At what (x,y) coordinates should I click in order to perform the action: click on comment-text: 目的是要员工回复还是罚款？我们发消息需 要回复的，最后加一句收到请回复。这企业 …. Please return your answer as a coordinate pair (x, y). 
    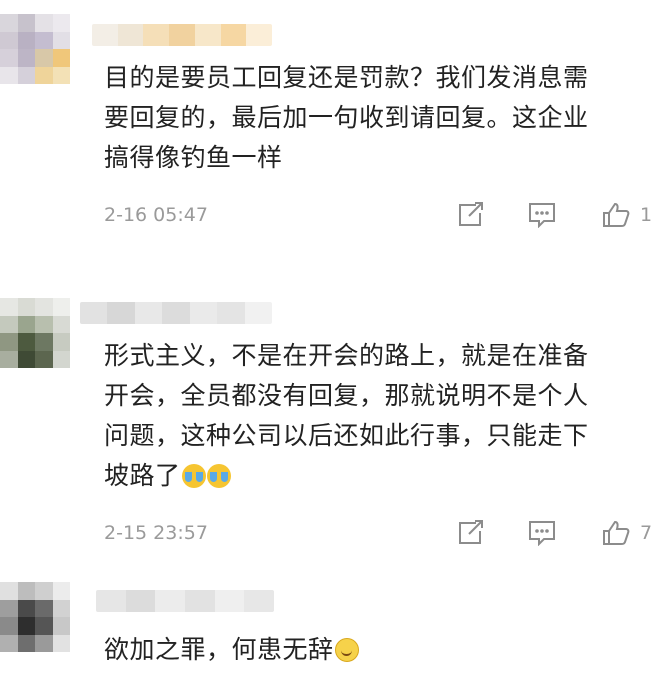
    Looking at the image, I should click on (346, 117).